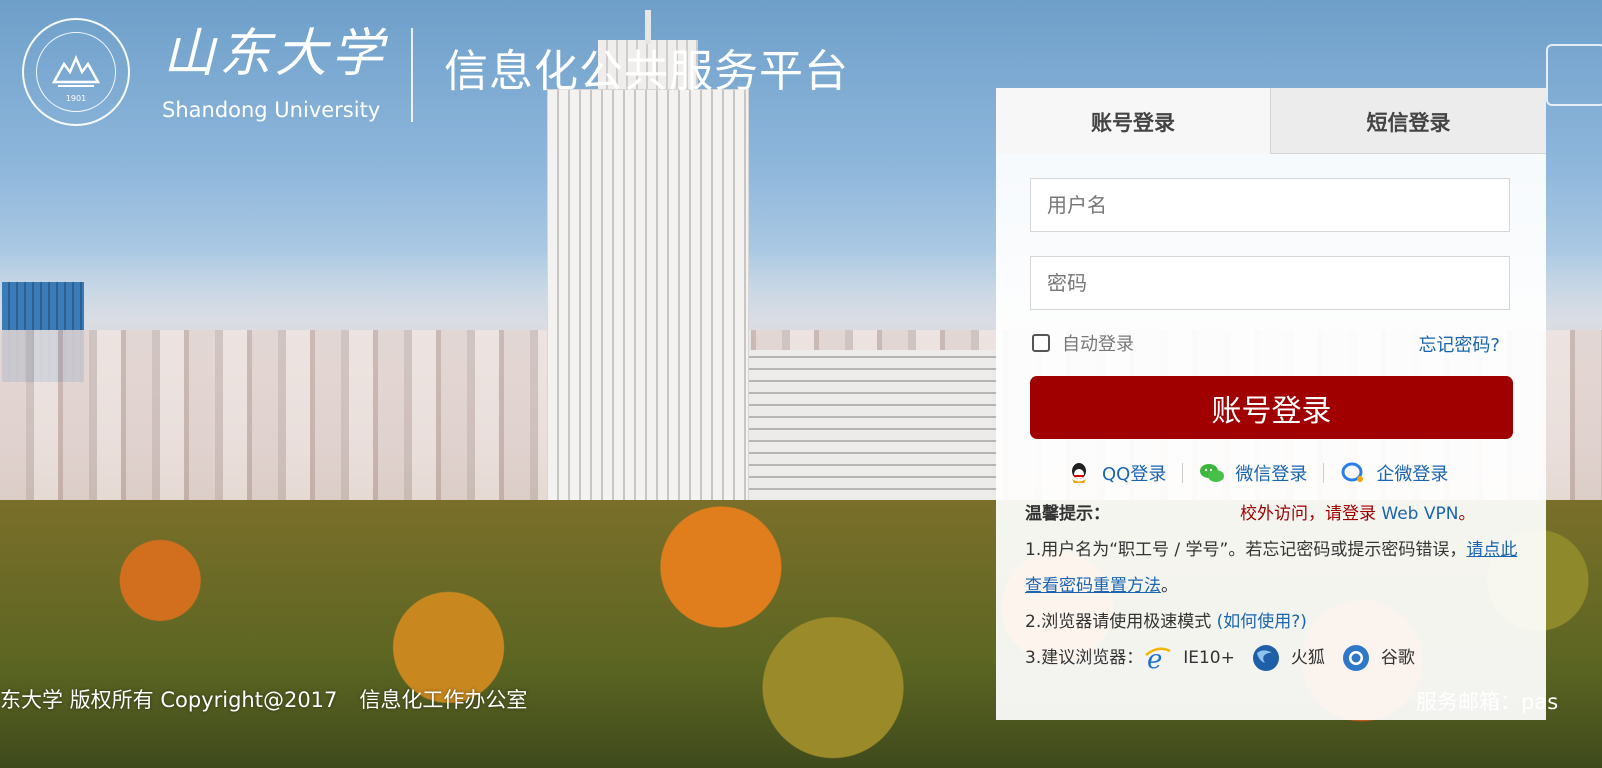 Image resolution: width=1602 pixels, height=768 pixels. Describe the element at coordinates (1459, 344) in the screenshot. I see `forgot-password-link: 忘记密码?` at that location.